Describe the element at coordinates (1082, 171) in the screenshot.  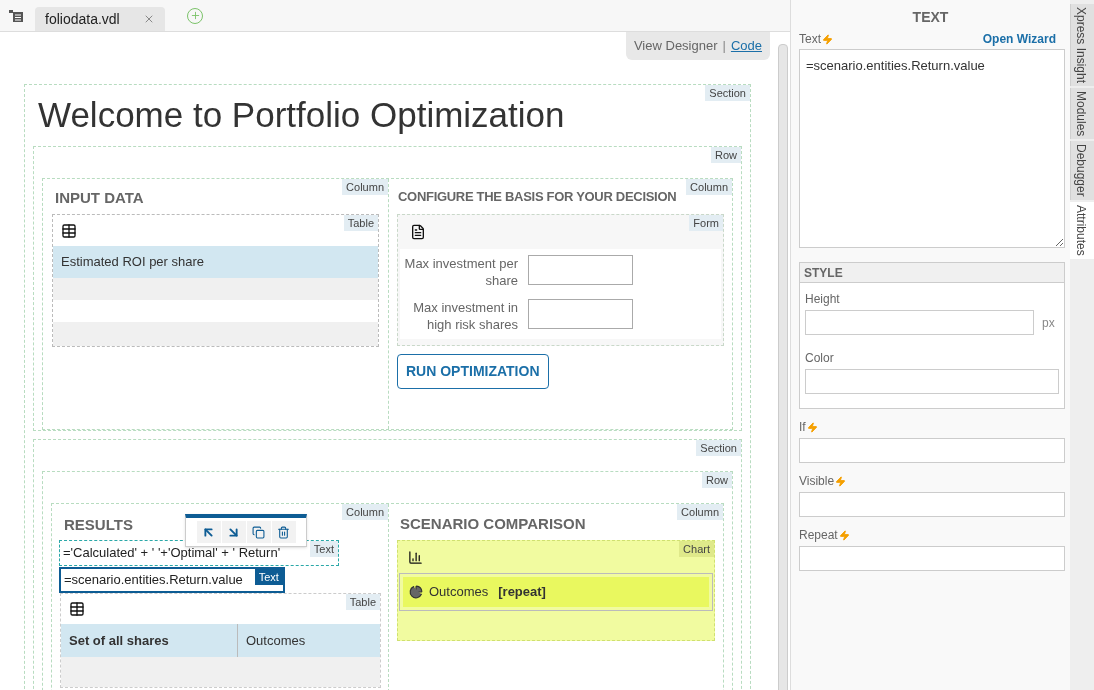
I see `side-tab: Debugger` at that location.